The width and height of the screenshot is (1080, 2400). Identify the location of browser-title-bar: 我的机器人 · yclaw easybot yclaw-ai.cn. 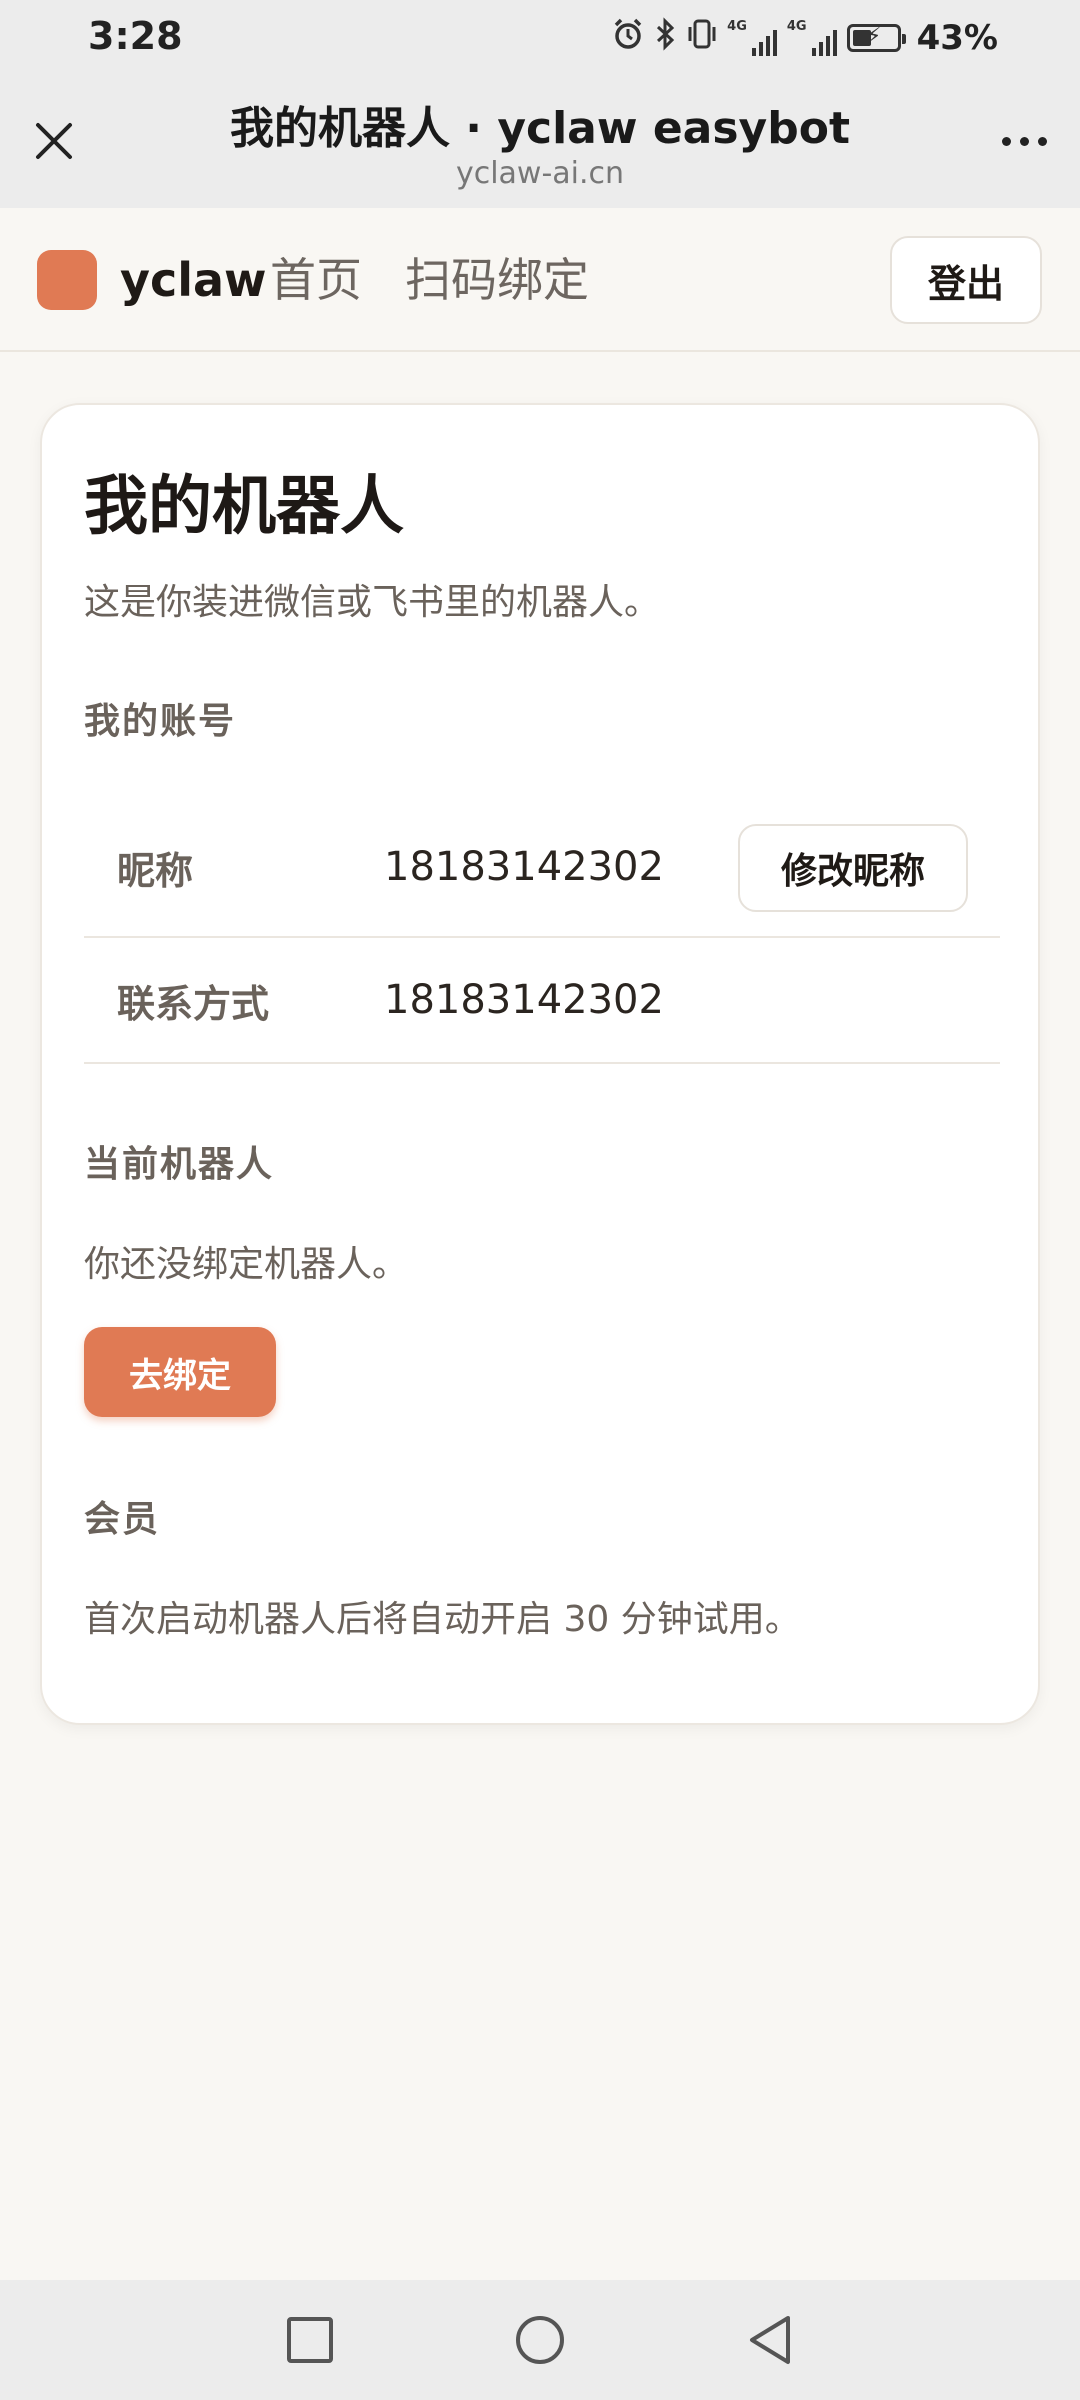
(540, 143).